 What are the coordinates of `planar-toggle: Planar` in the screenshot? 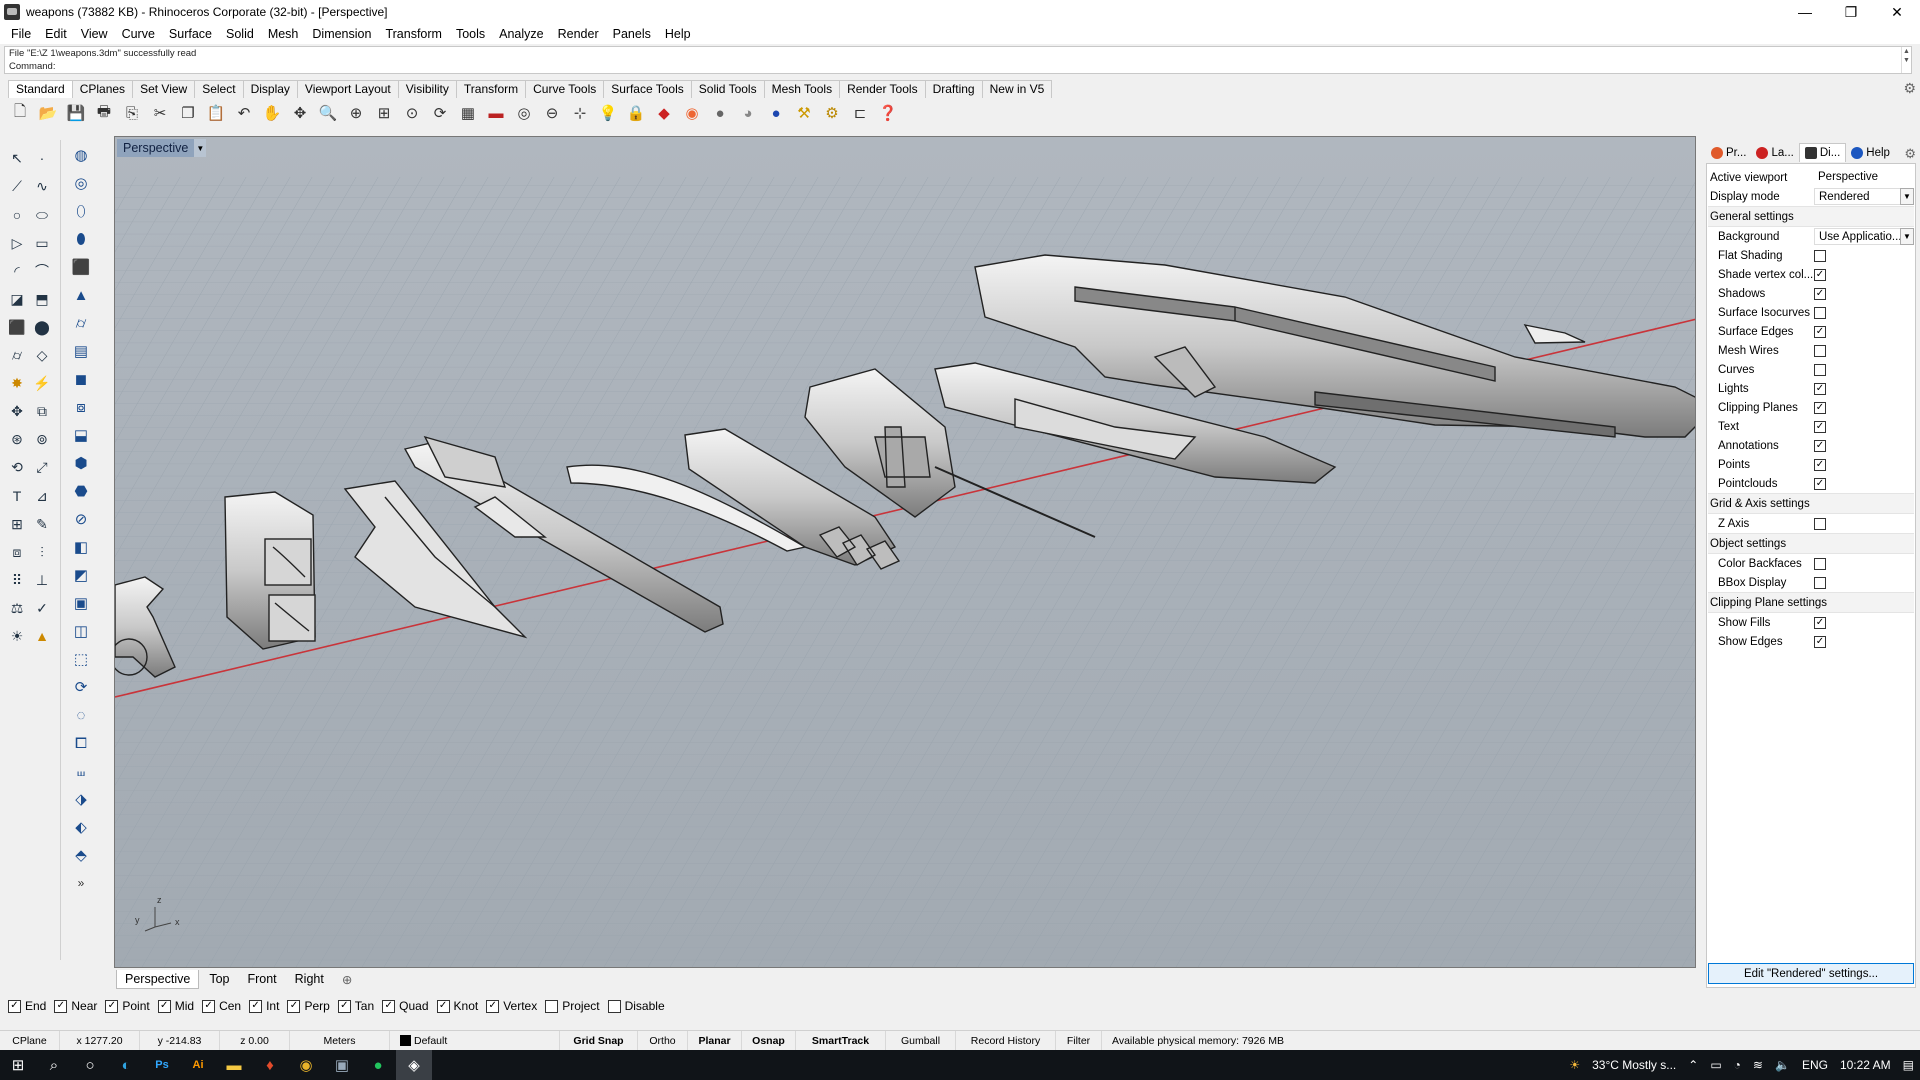 It's located at (715, 1040).